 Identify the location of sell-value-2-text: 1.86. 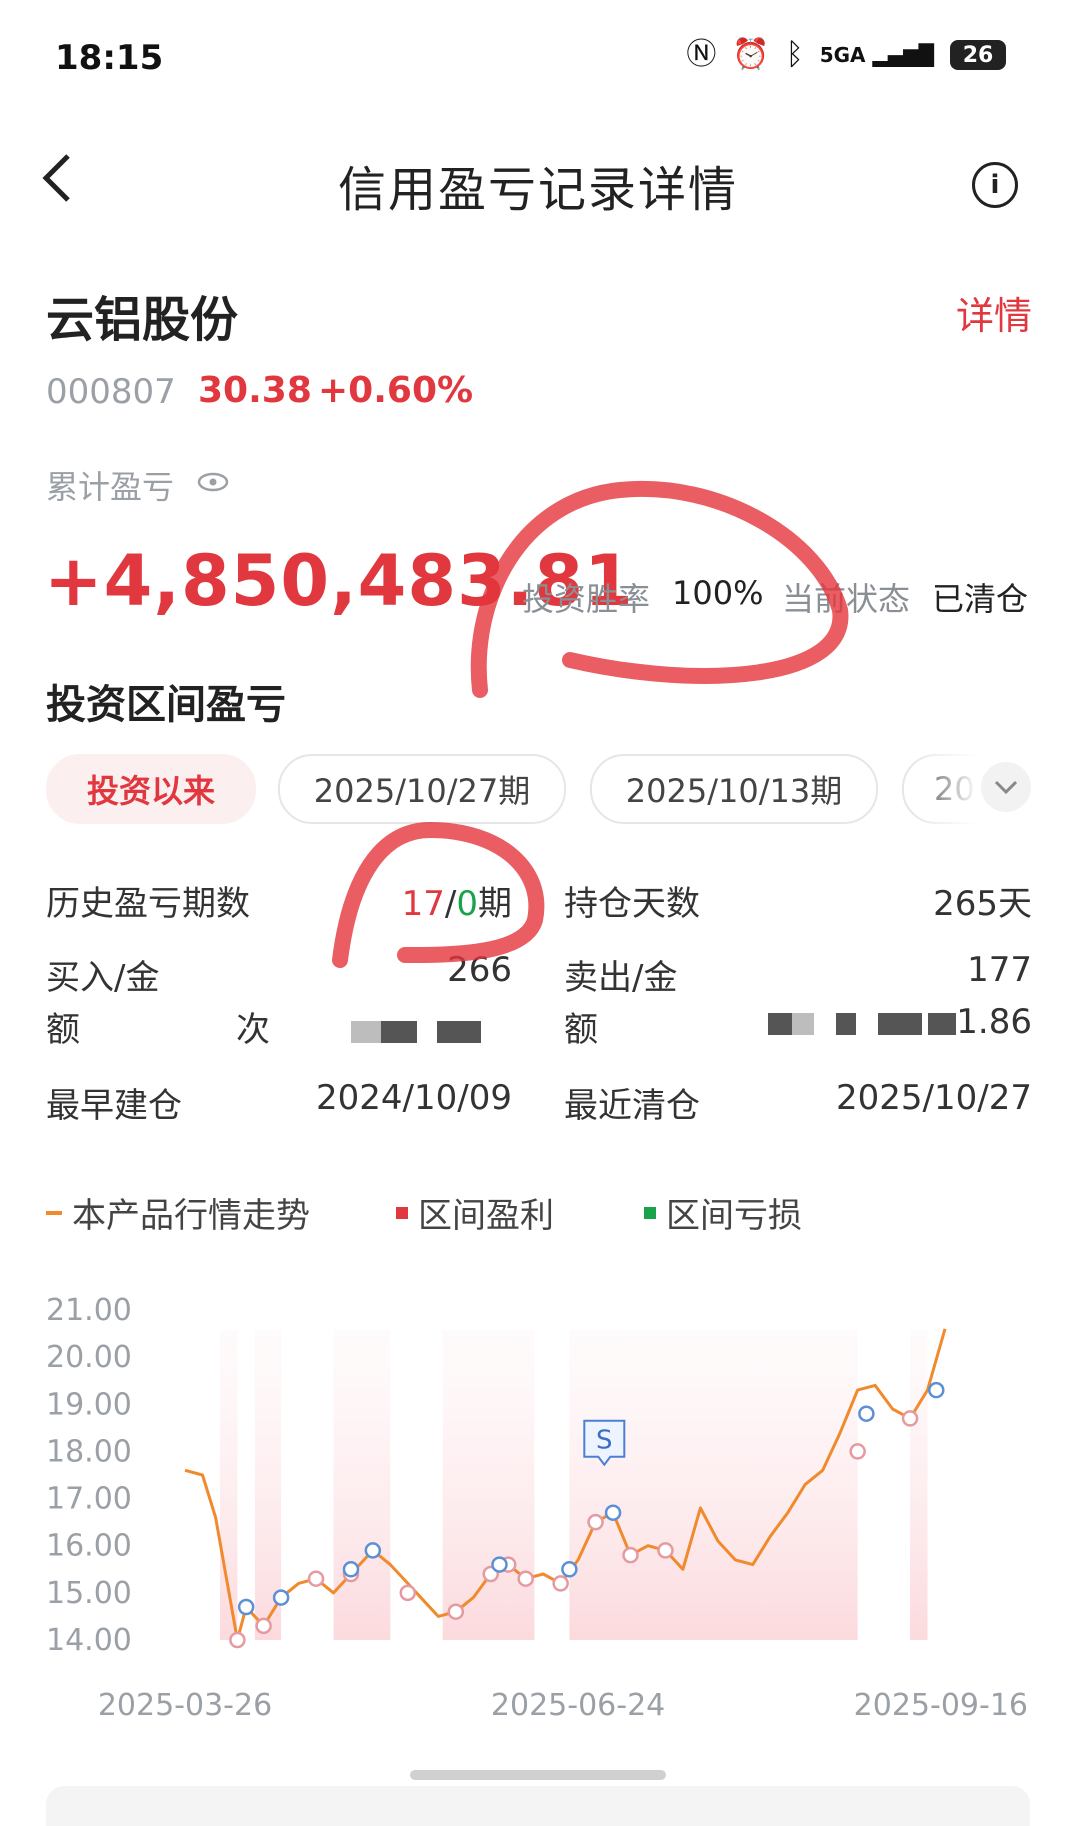
(994, 1022).